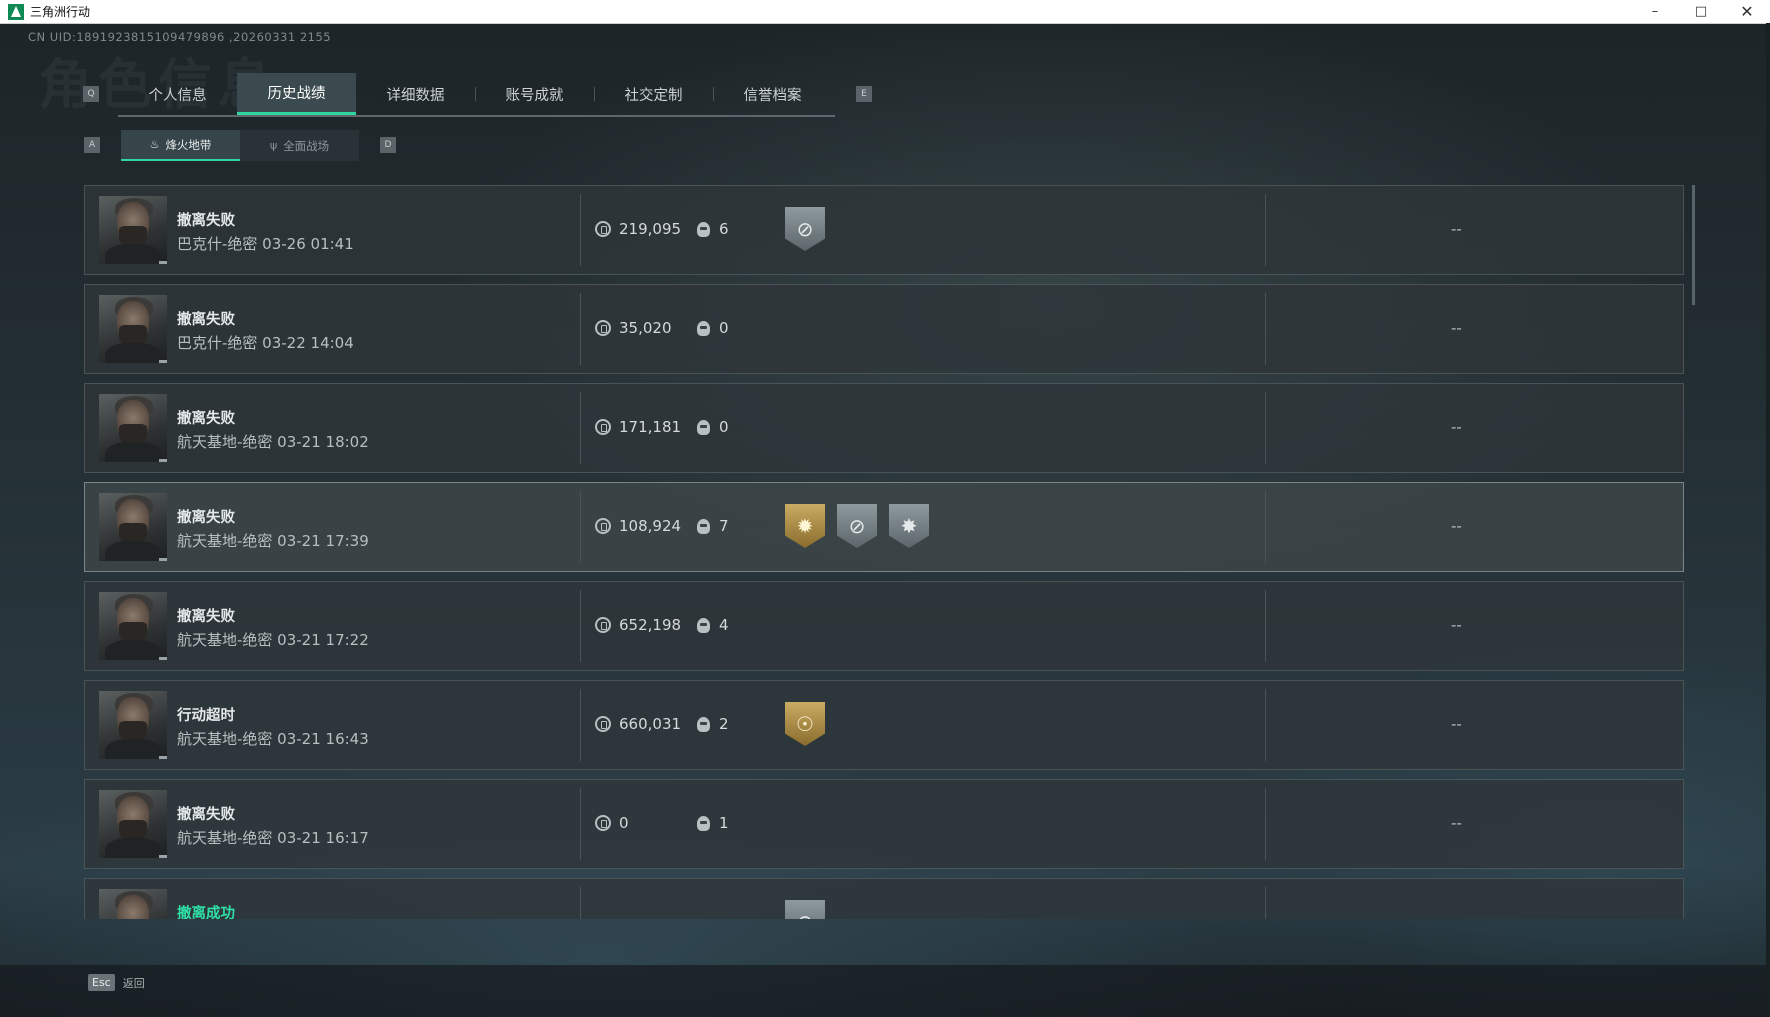 This screenshot has width=1770, height=1017. Describe the element at coordinates (713, 724) in the screenshot. I see `kill-count: 2` at that location.